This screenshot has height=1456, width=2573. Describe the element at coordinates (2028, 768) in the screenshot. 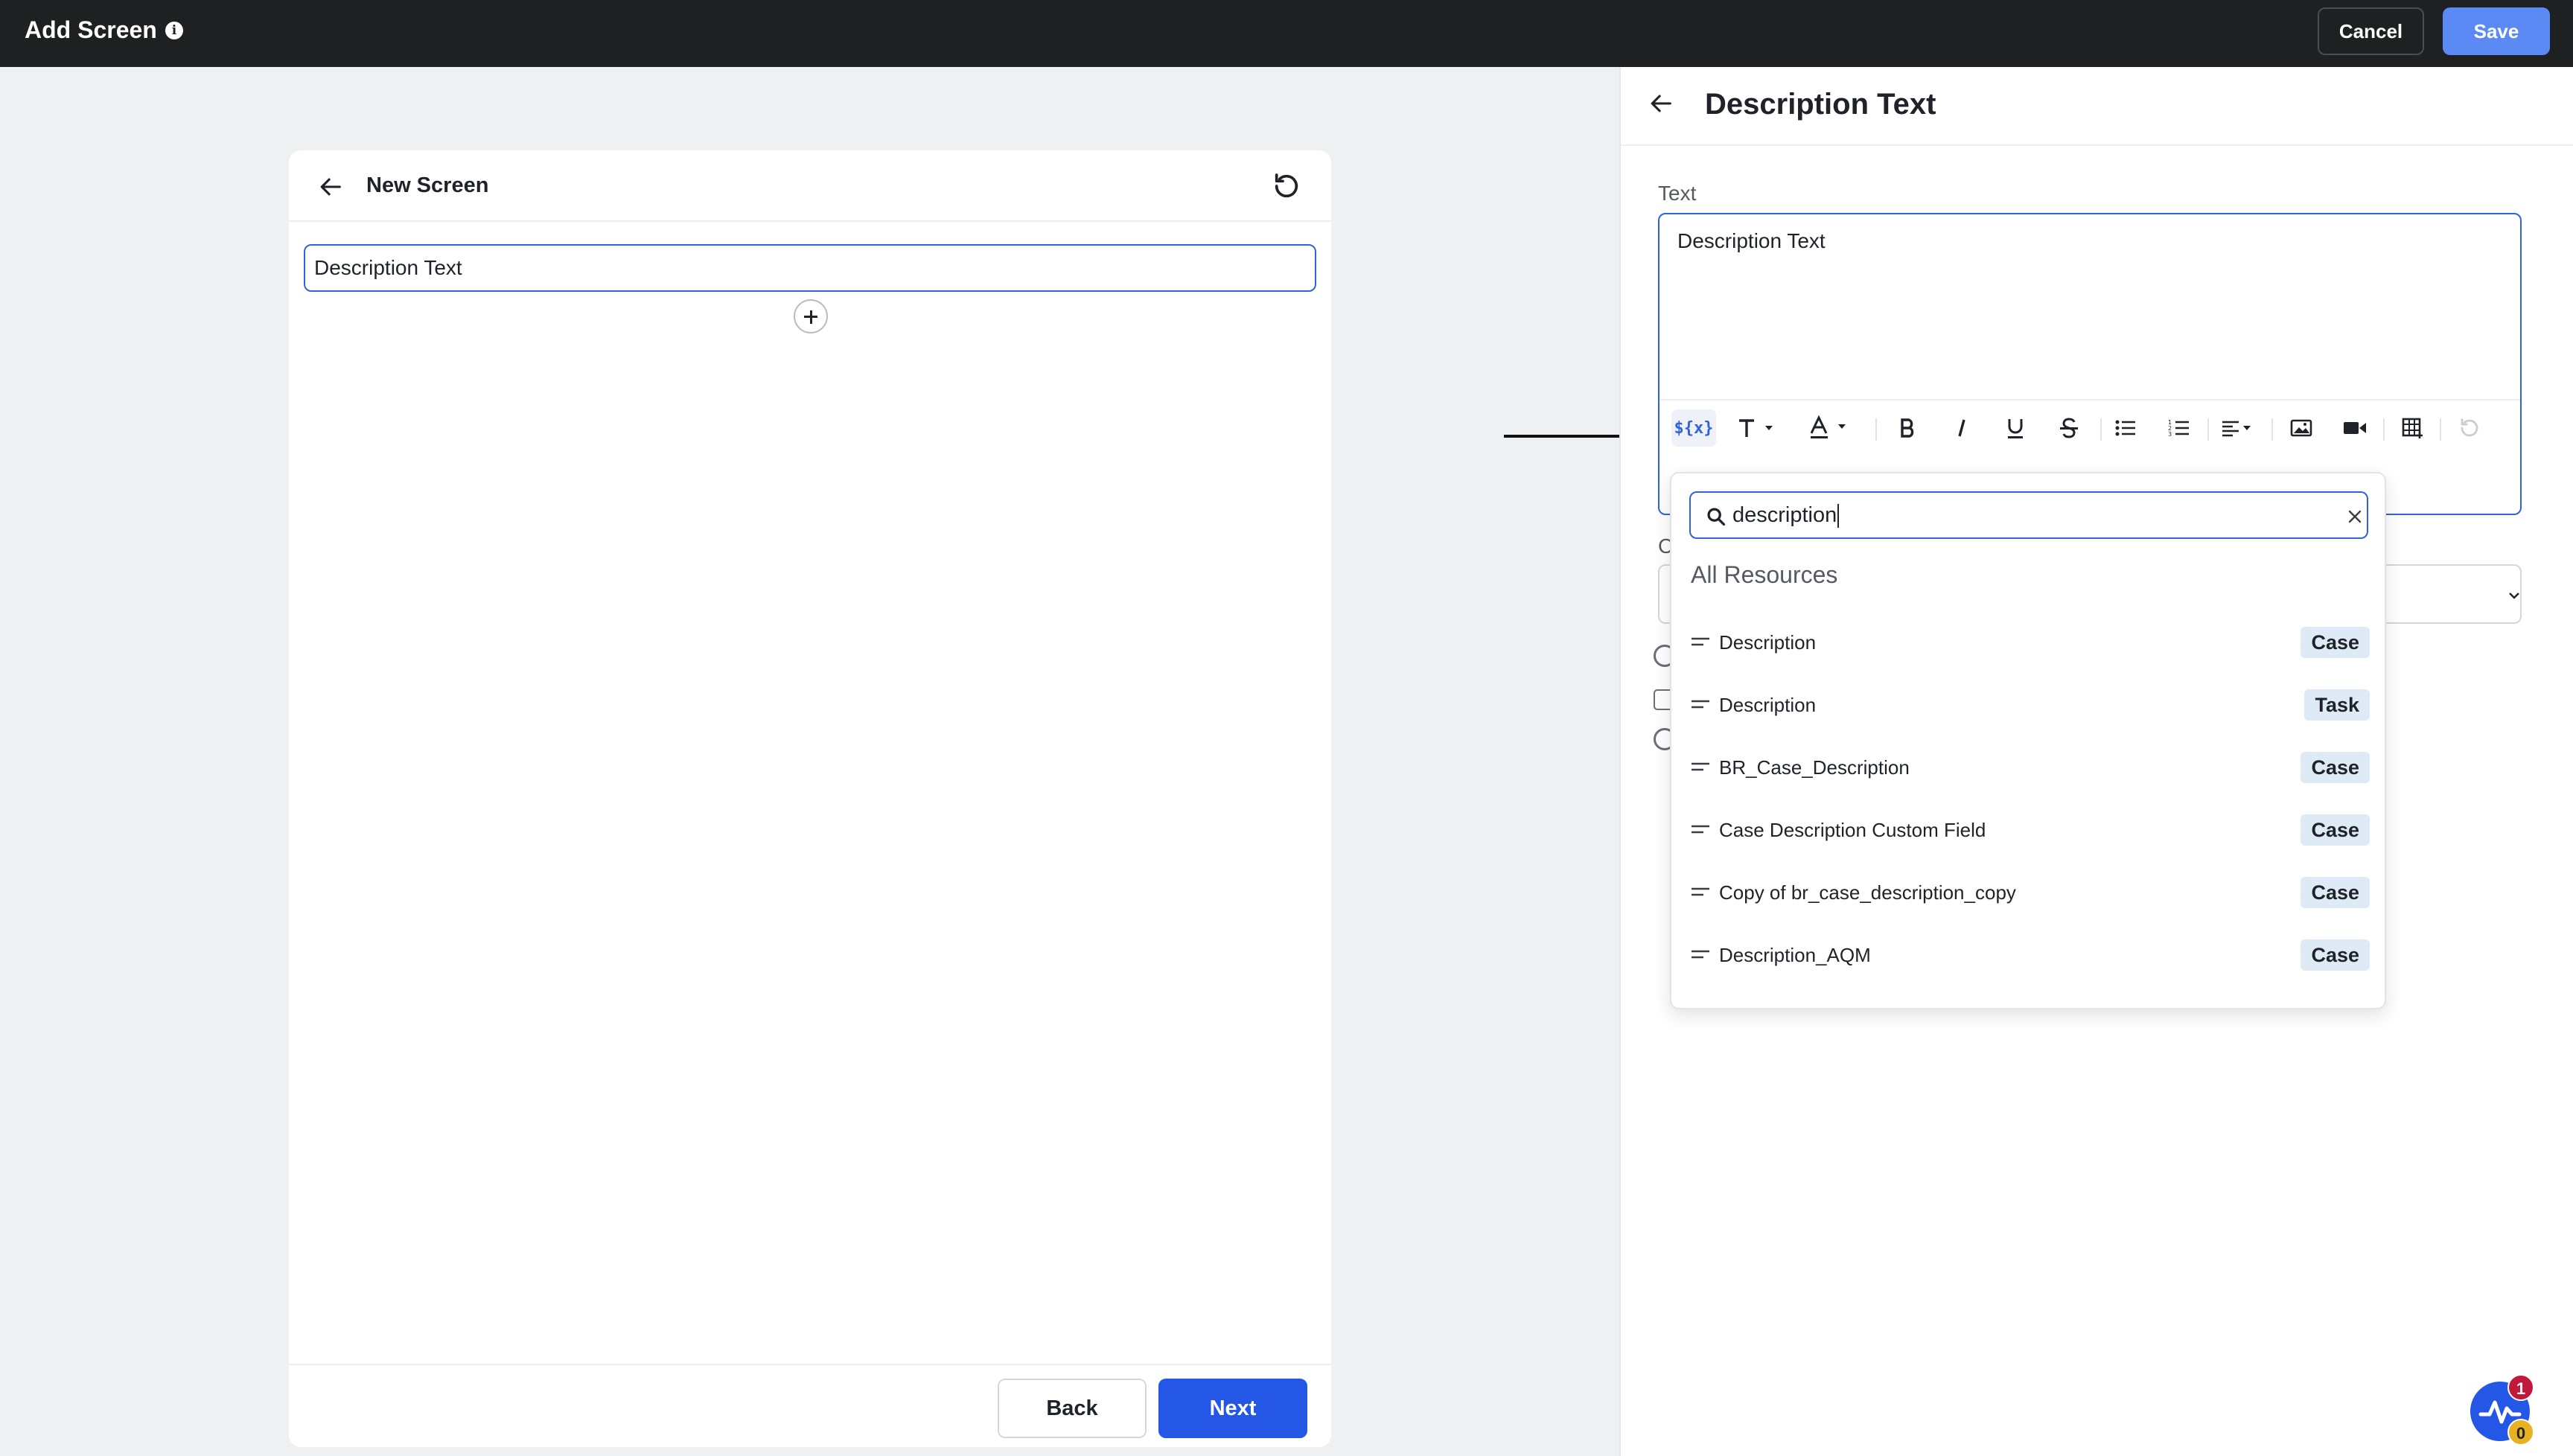

I see `list-item: BR_Case_Description Case` at that location.